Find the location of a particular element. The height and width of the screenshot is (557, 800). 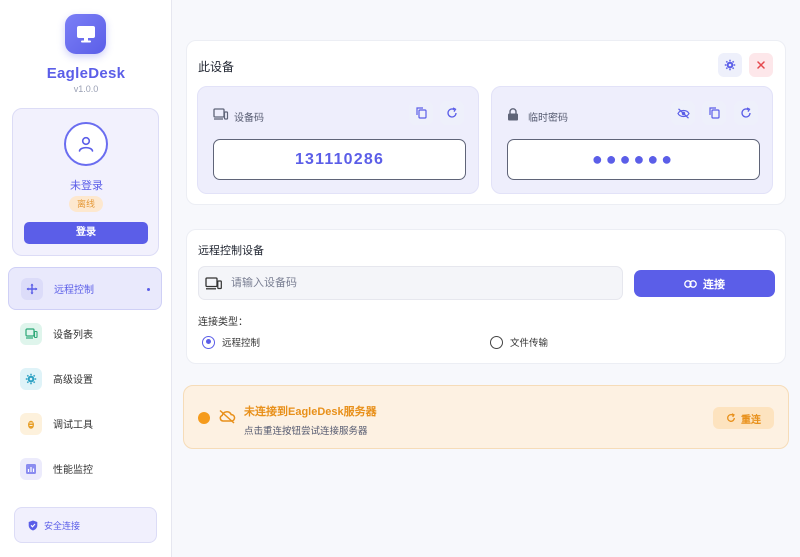

connect-label: 连接 is located at coordinates (714, 284).